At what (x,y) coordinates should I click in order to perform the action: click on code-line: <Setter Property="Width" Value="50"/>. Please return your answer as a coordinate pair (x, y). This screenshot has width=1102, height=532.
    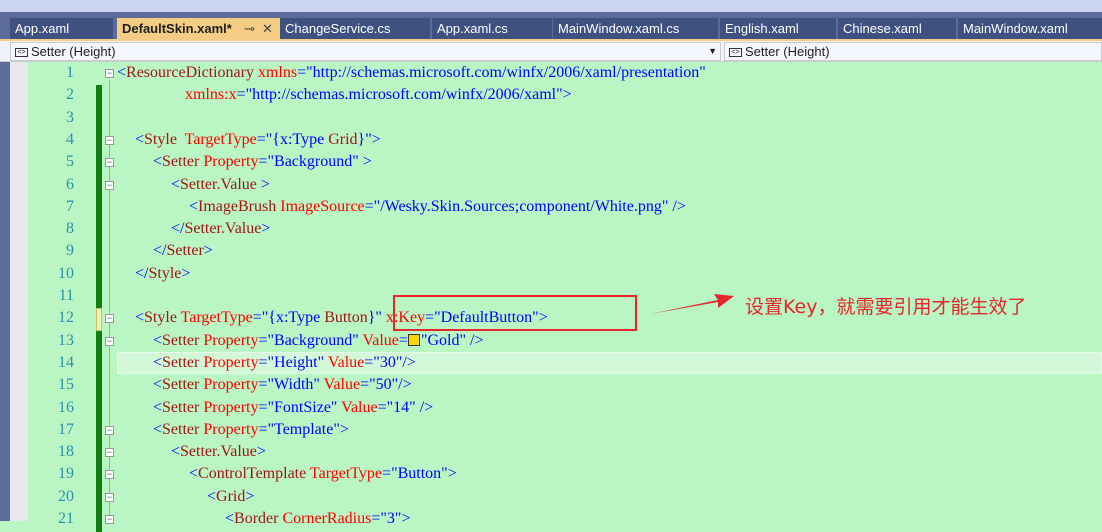
    Looking at the image, I should click on (282, 385).